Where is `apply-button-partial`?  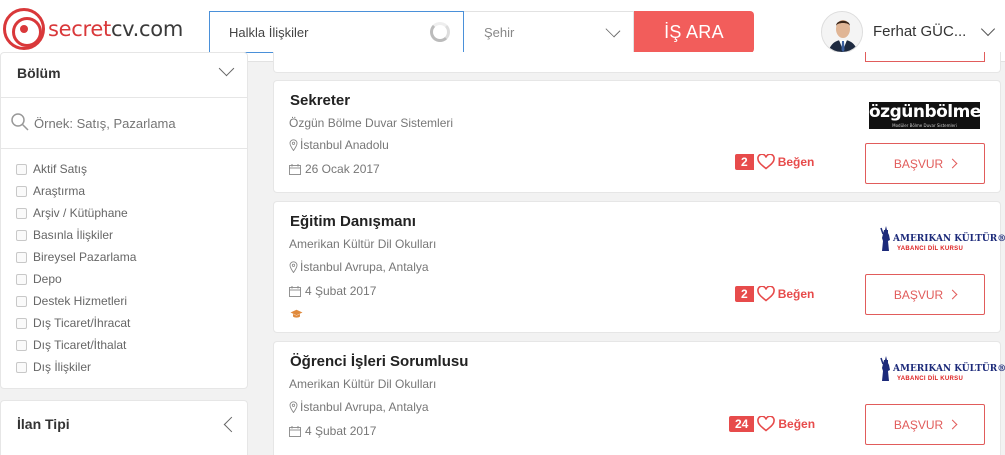 apply-button-partial is located at coordinates (925, 57).